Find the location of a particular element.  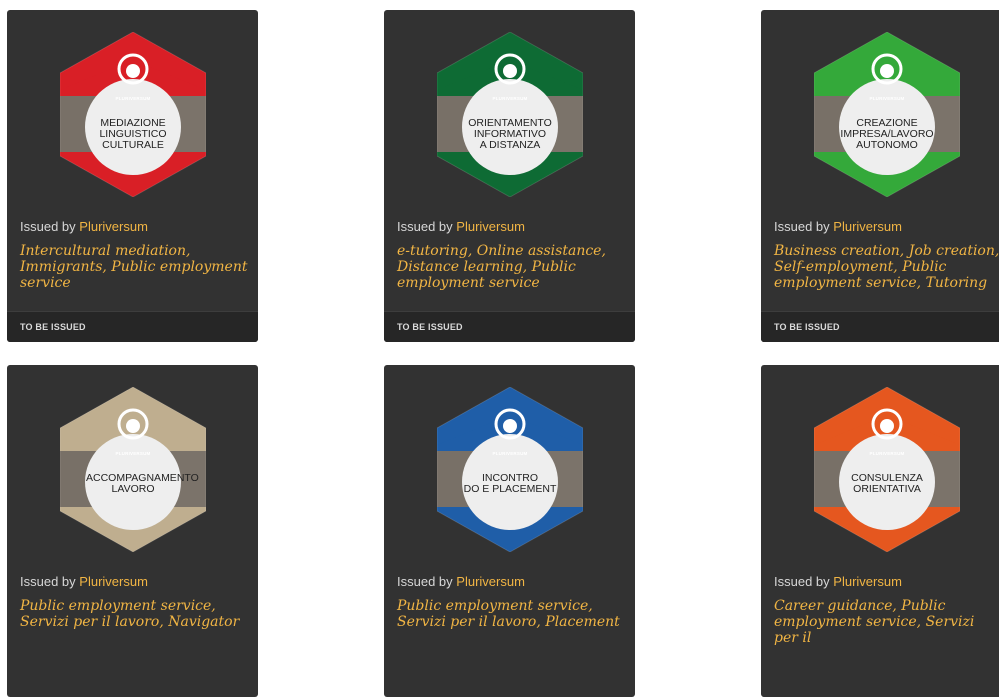

badge-title: CONSULENZA ORIENTATIVA is located at coordinates (887, 483).